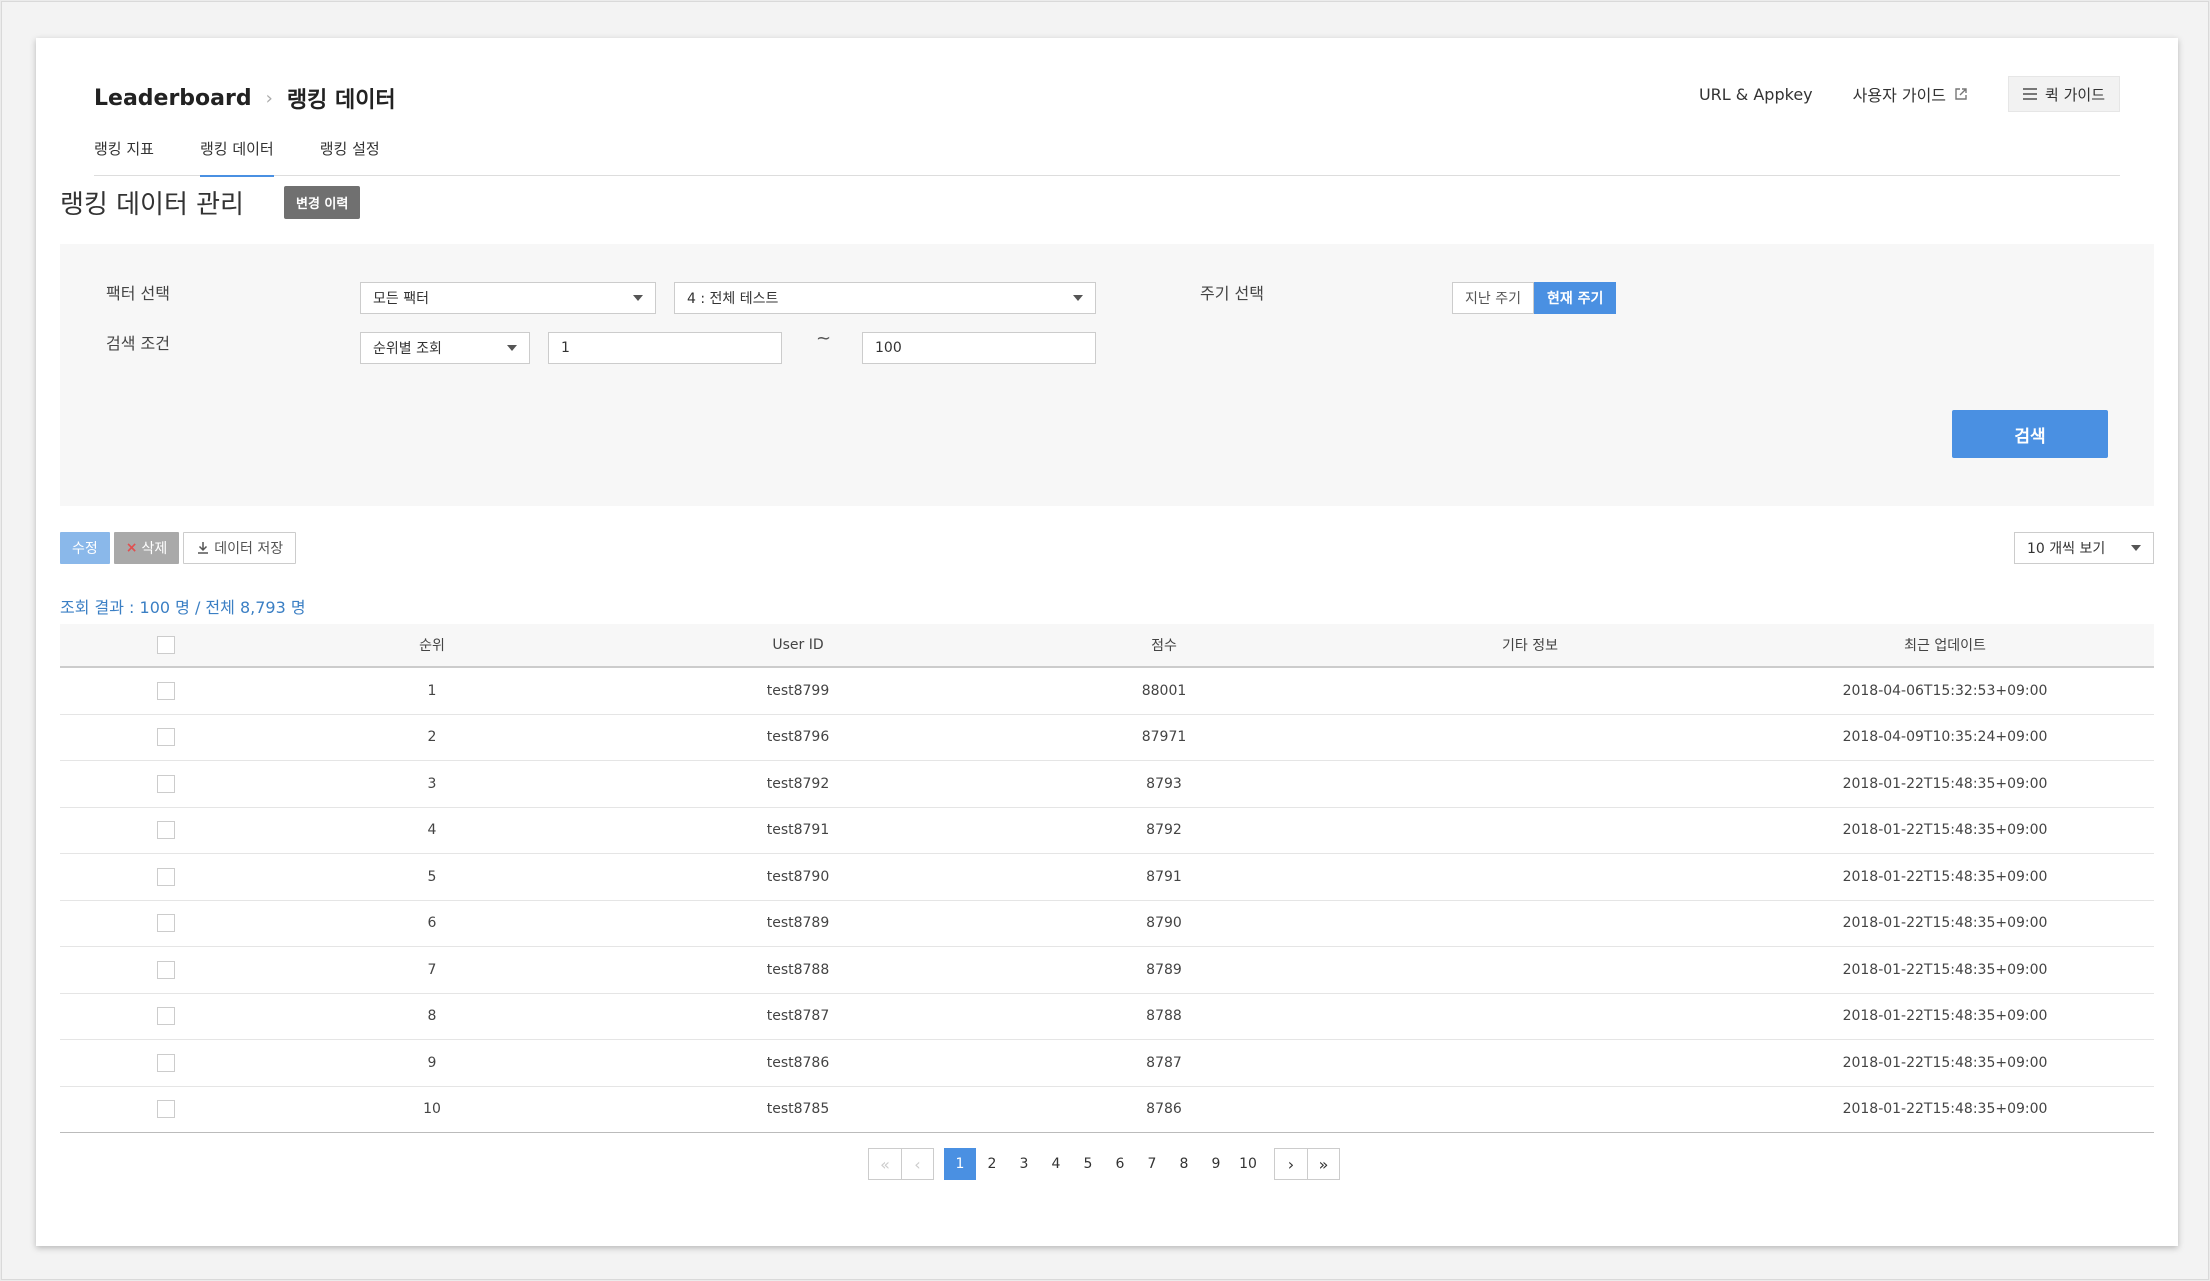 This screenshot has width=2210, height=1281. I want to click on url-appkey-link: URL & Appkey, so click(1756, 94).